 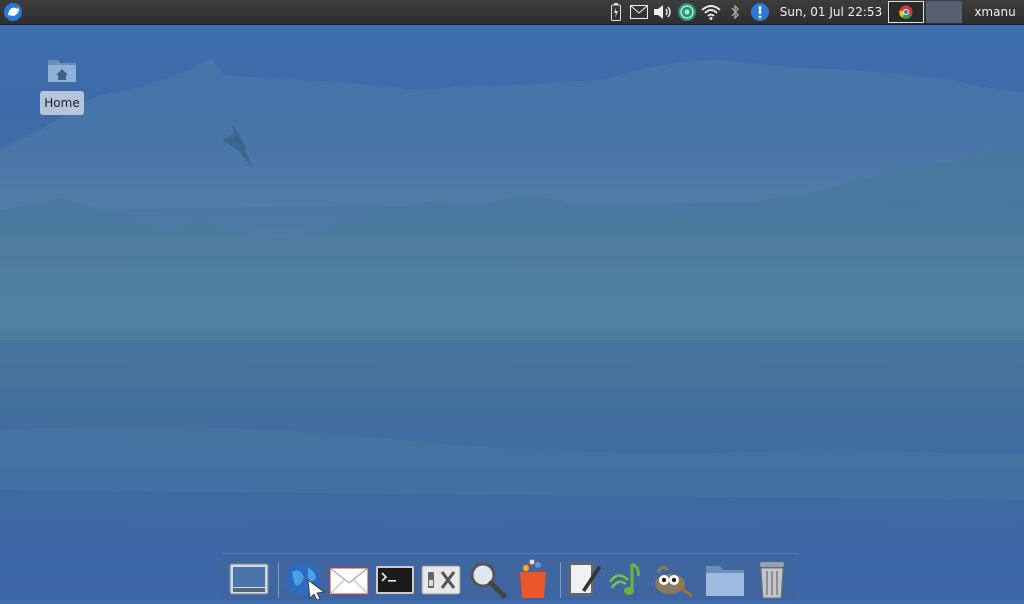 What do you see at coordinates (663, 12) in the screenshot?
I see `volume-icon` at bounding box center [663, 12].